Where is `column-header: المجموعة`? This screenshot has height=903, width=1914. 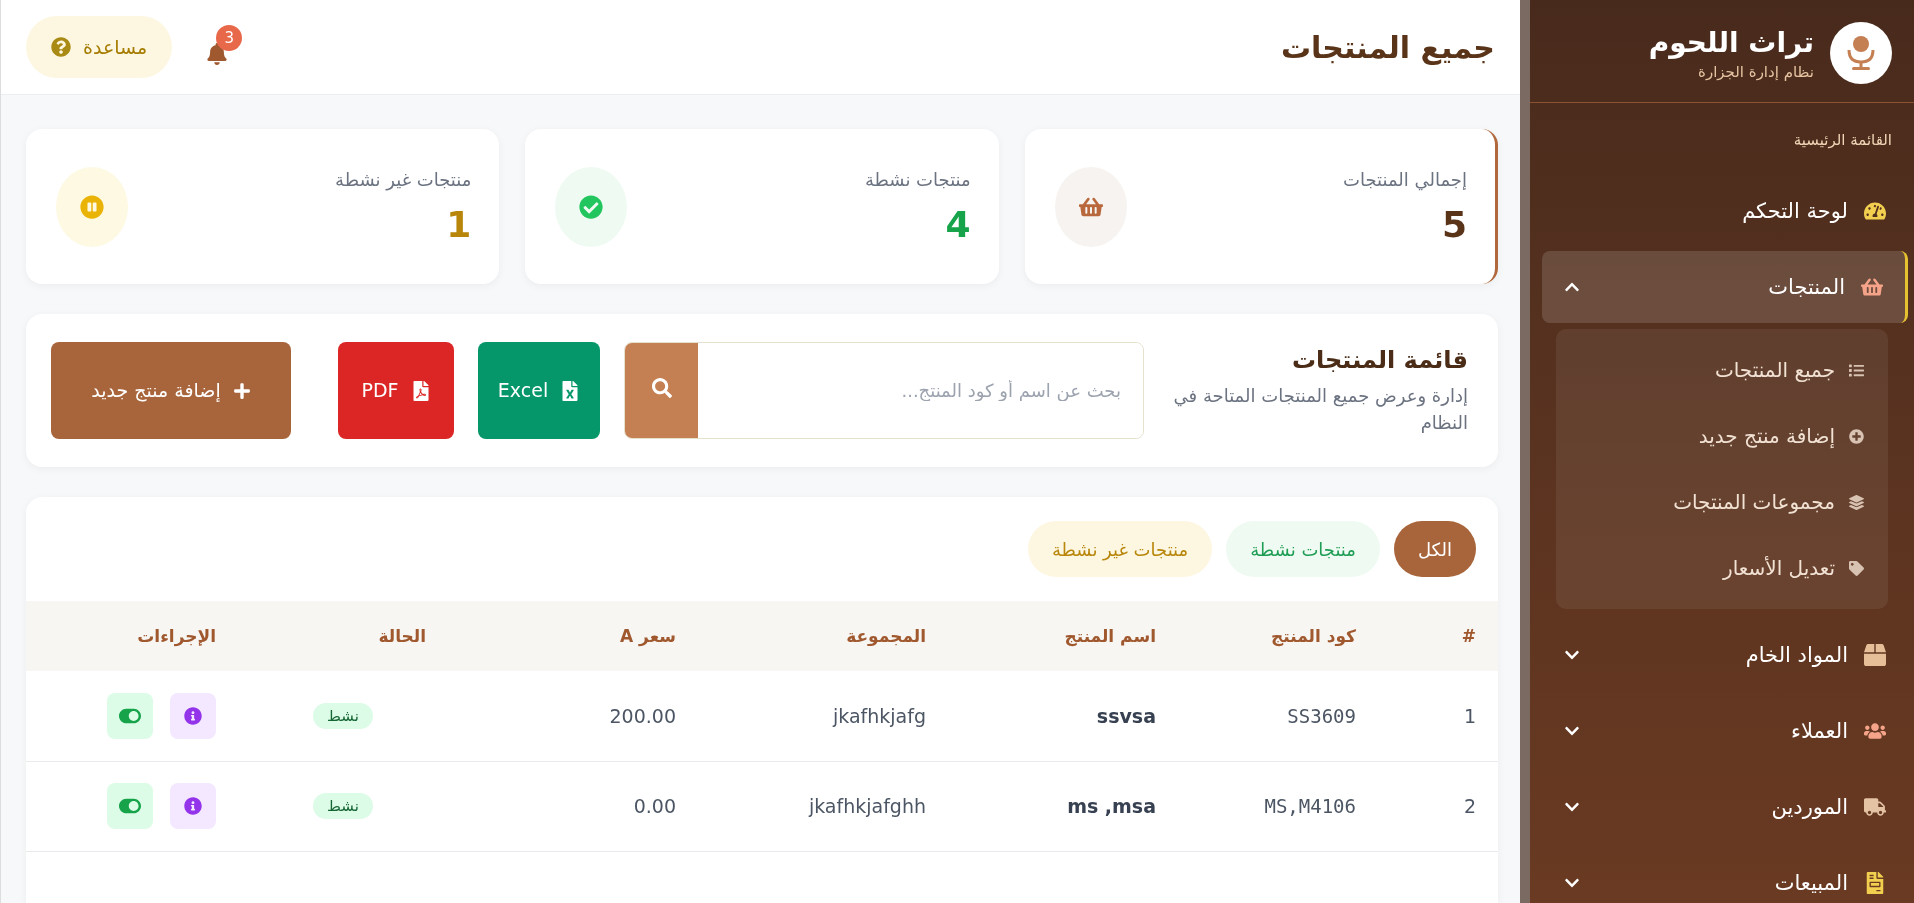
column-header: المجموعة is located at coordinates (823, 636).